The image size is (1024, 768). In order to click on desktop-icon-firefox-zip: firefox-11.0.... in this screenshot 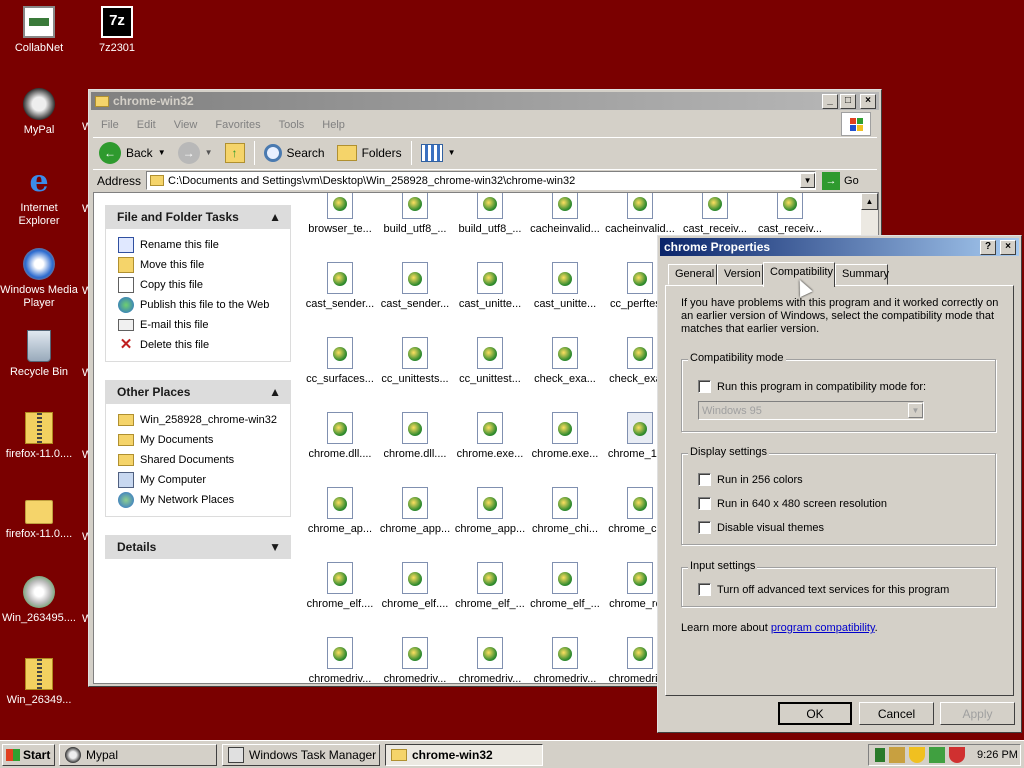, I will do `click(39, 436)`.